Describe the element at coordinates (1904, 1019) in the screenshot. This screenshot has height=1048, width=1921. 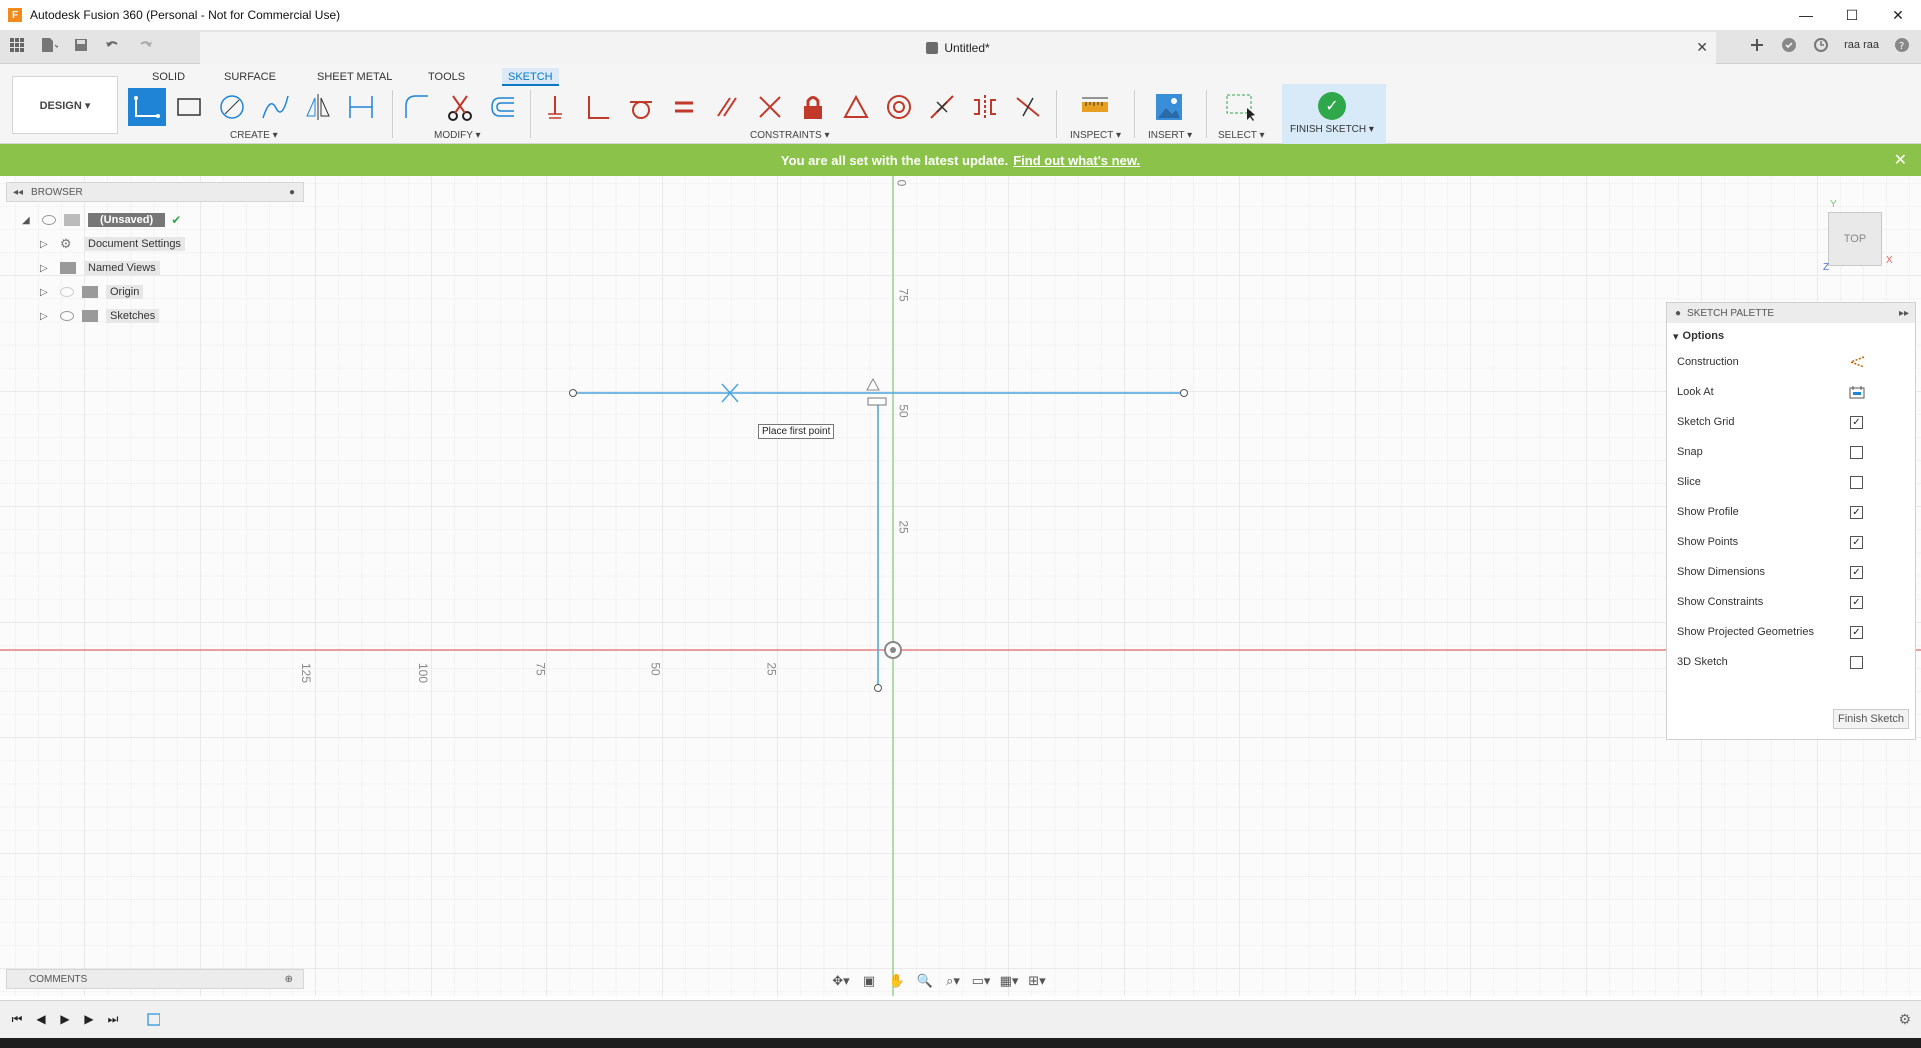
I see `timeline-settings-gear-icon: ⚙` at that location.